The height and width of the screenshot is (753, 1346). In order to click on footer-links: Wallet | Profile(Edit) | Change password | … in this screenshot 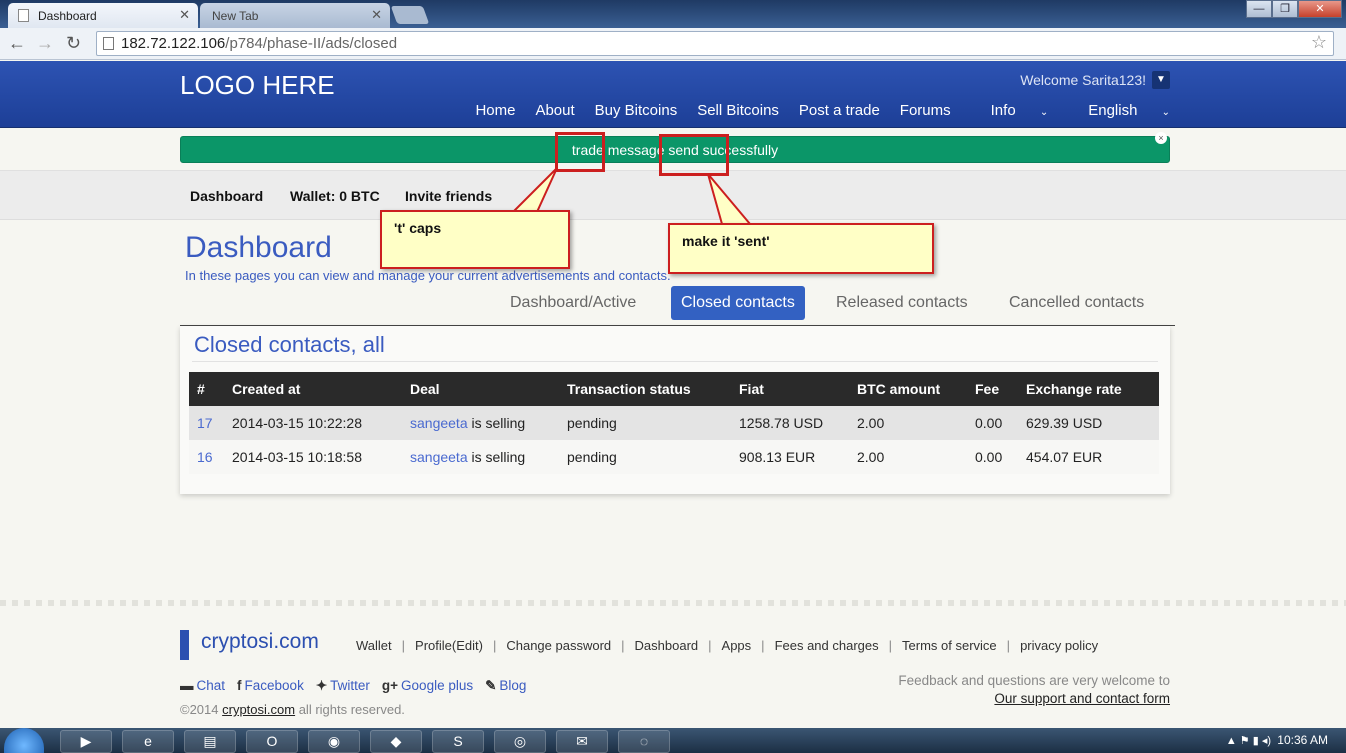, I will do `click(727, 645)`.